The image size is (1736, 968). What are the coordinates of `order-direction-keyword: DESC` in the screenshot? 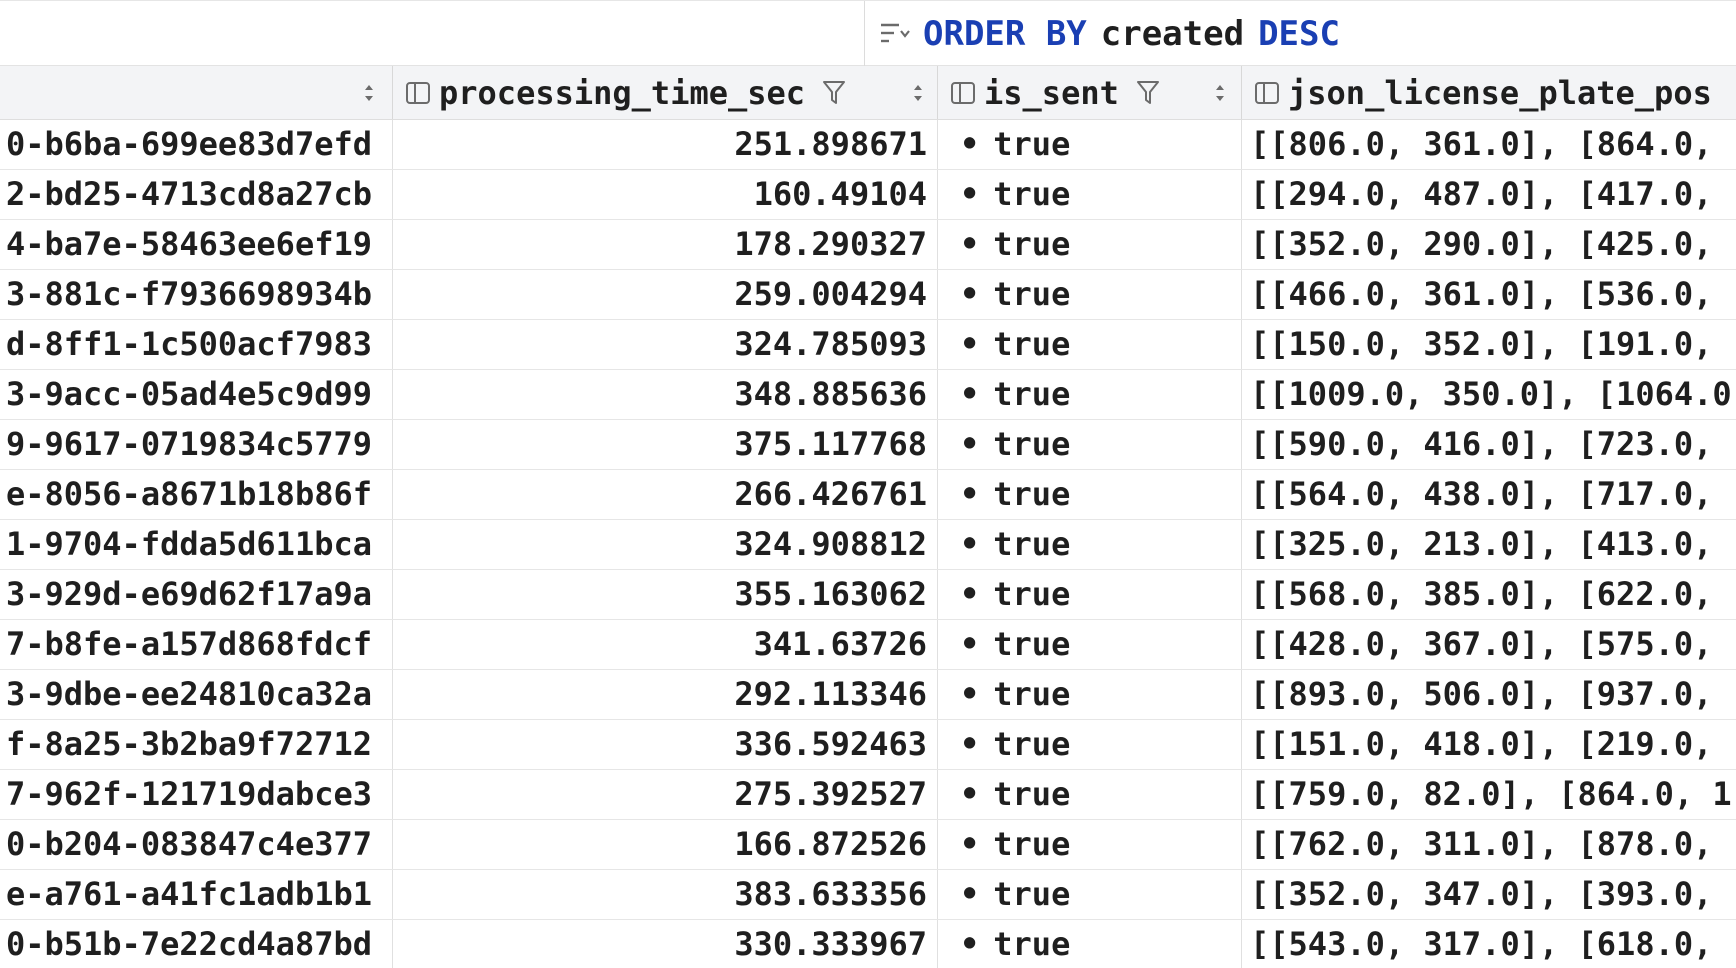 It's located at (1299, 33).